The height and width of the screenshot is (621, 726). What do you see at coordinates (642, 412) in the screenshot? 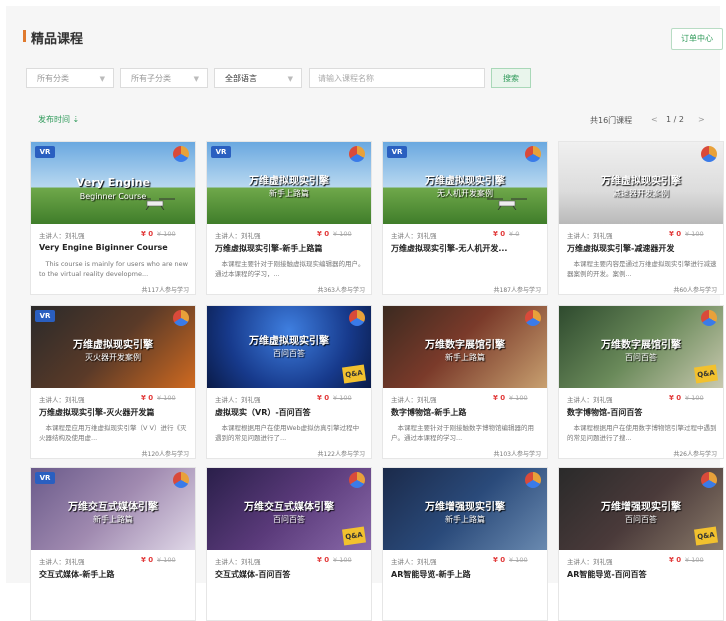
I see `course-title: 数字博物馆-百问百答` at bounding box center [642, 412].